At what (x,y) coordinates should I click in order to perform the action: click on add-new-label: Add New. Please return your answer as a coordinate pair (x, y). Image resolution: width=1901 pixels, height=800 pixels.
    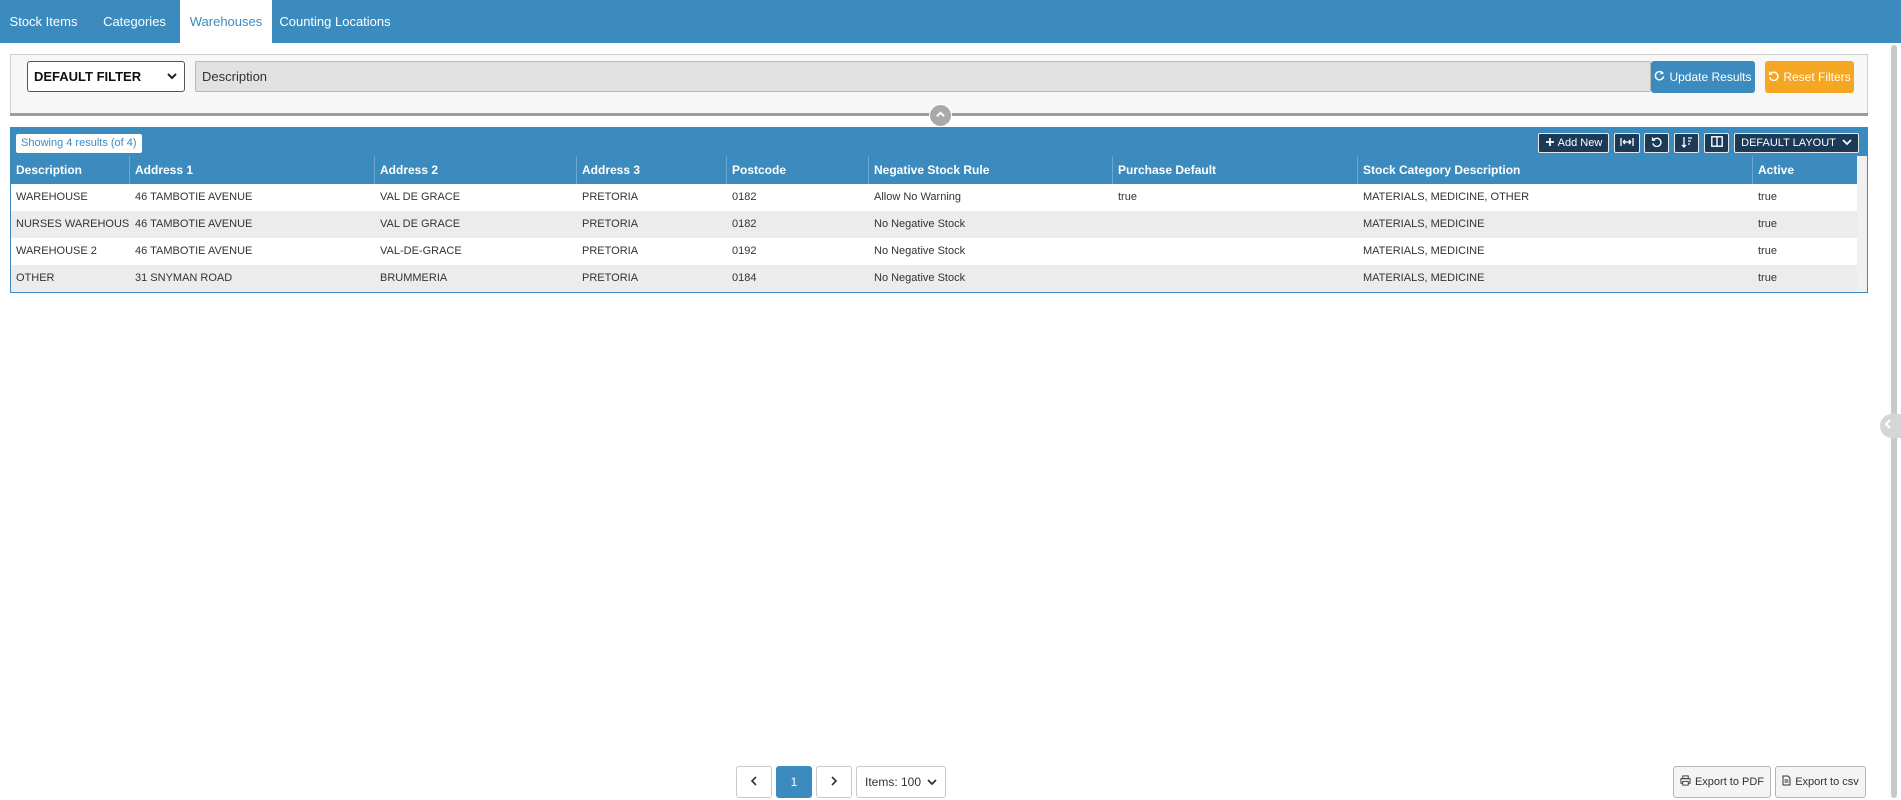
    Looking at the image, I should click on (1580, 143).